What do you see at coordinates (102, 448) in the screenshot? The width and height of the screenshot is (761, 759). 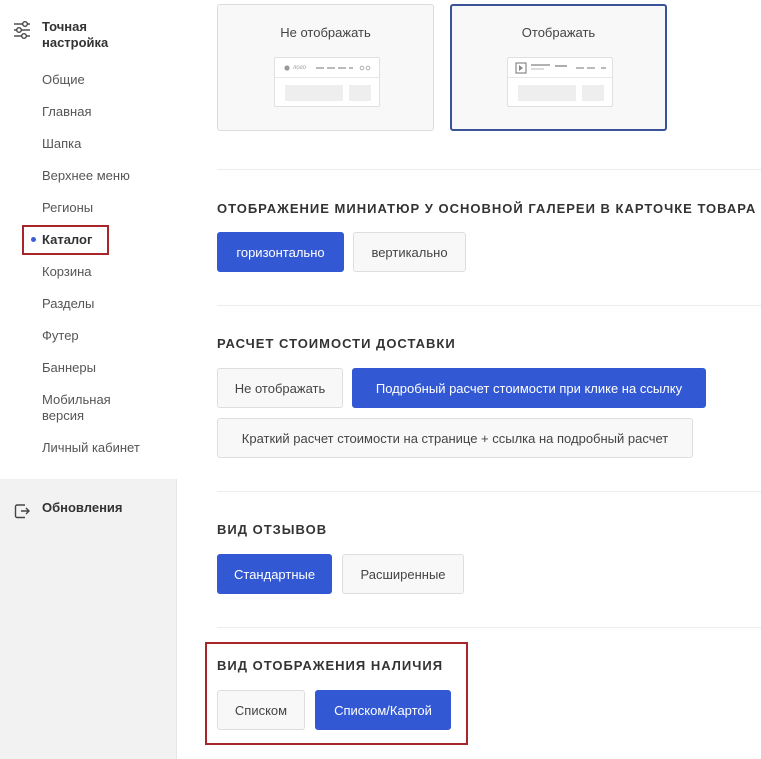 I see `sidebar-item-personal-account: Личный кабинет` at bounding box center [102, 448].